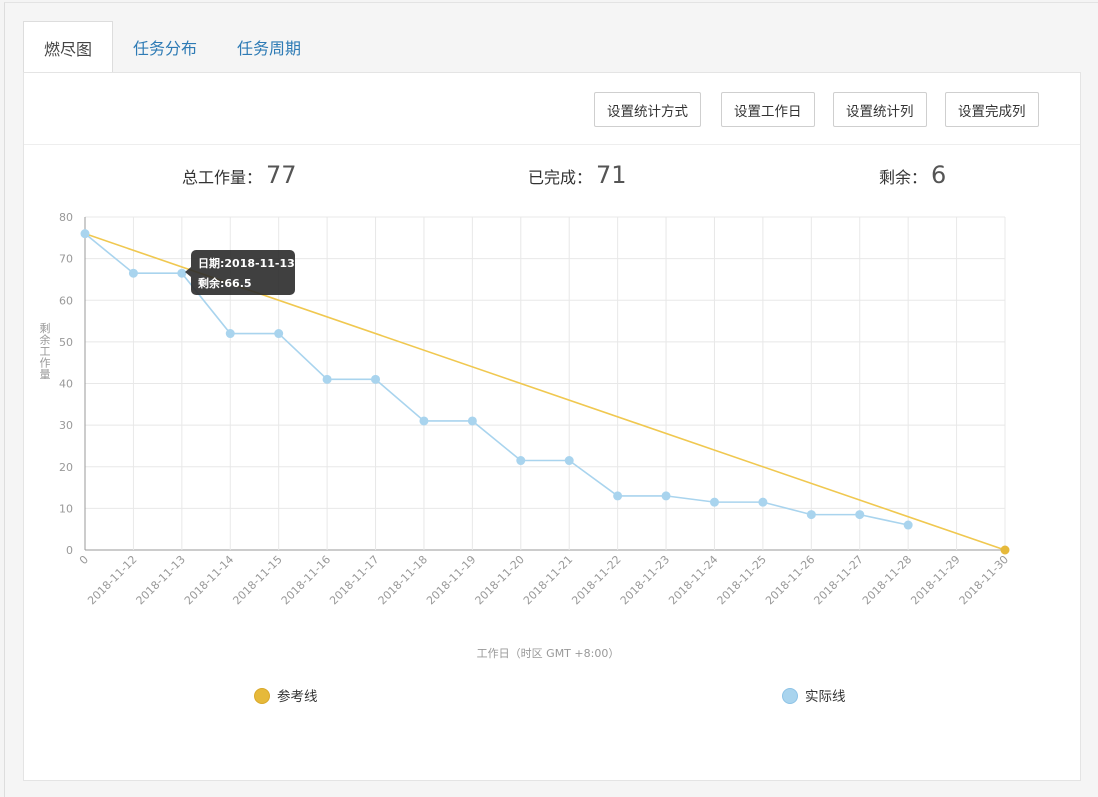 The width and height of the screenshot is (1098, 797). What do you see at coordinates (548, 580) in the screenshot?
I see `x-tick-label: 2018-11-21` at bounding box center [548, 580].